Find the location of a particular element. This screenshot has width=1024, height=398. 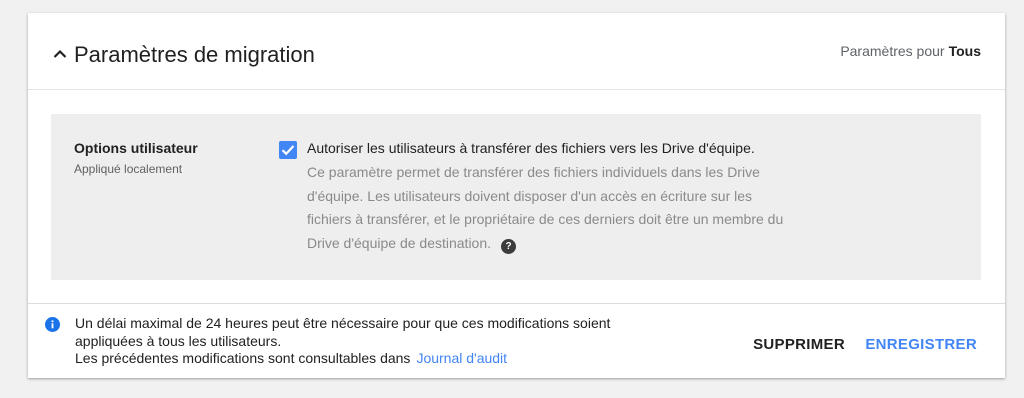

audit-log-link: Journal d'audit is located at coordinates (461, 358).